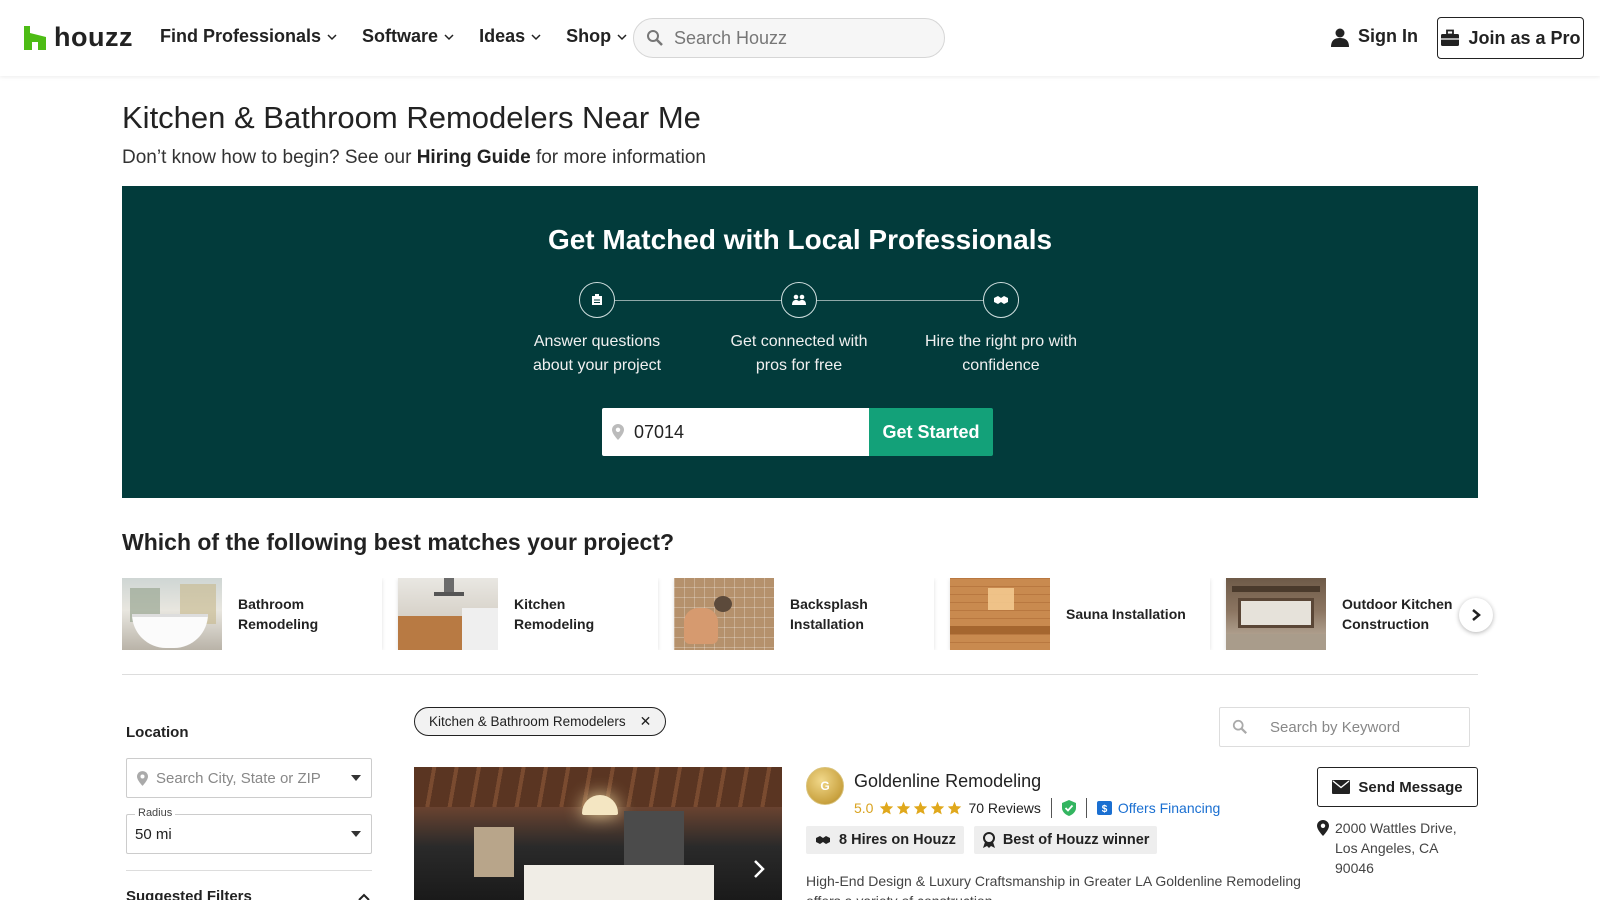 The height and width of the screenshot is (900, 1600). Describe the element at coordinates (794, 38) in the screenshot. I see `site-search-input` at that location.